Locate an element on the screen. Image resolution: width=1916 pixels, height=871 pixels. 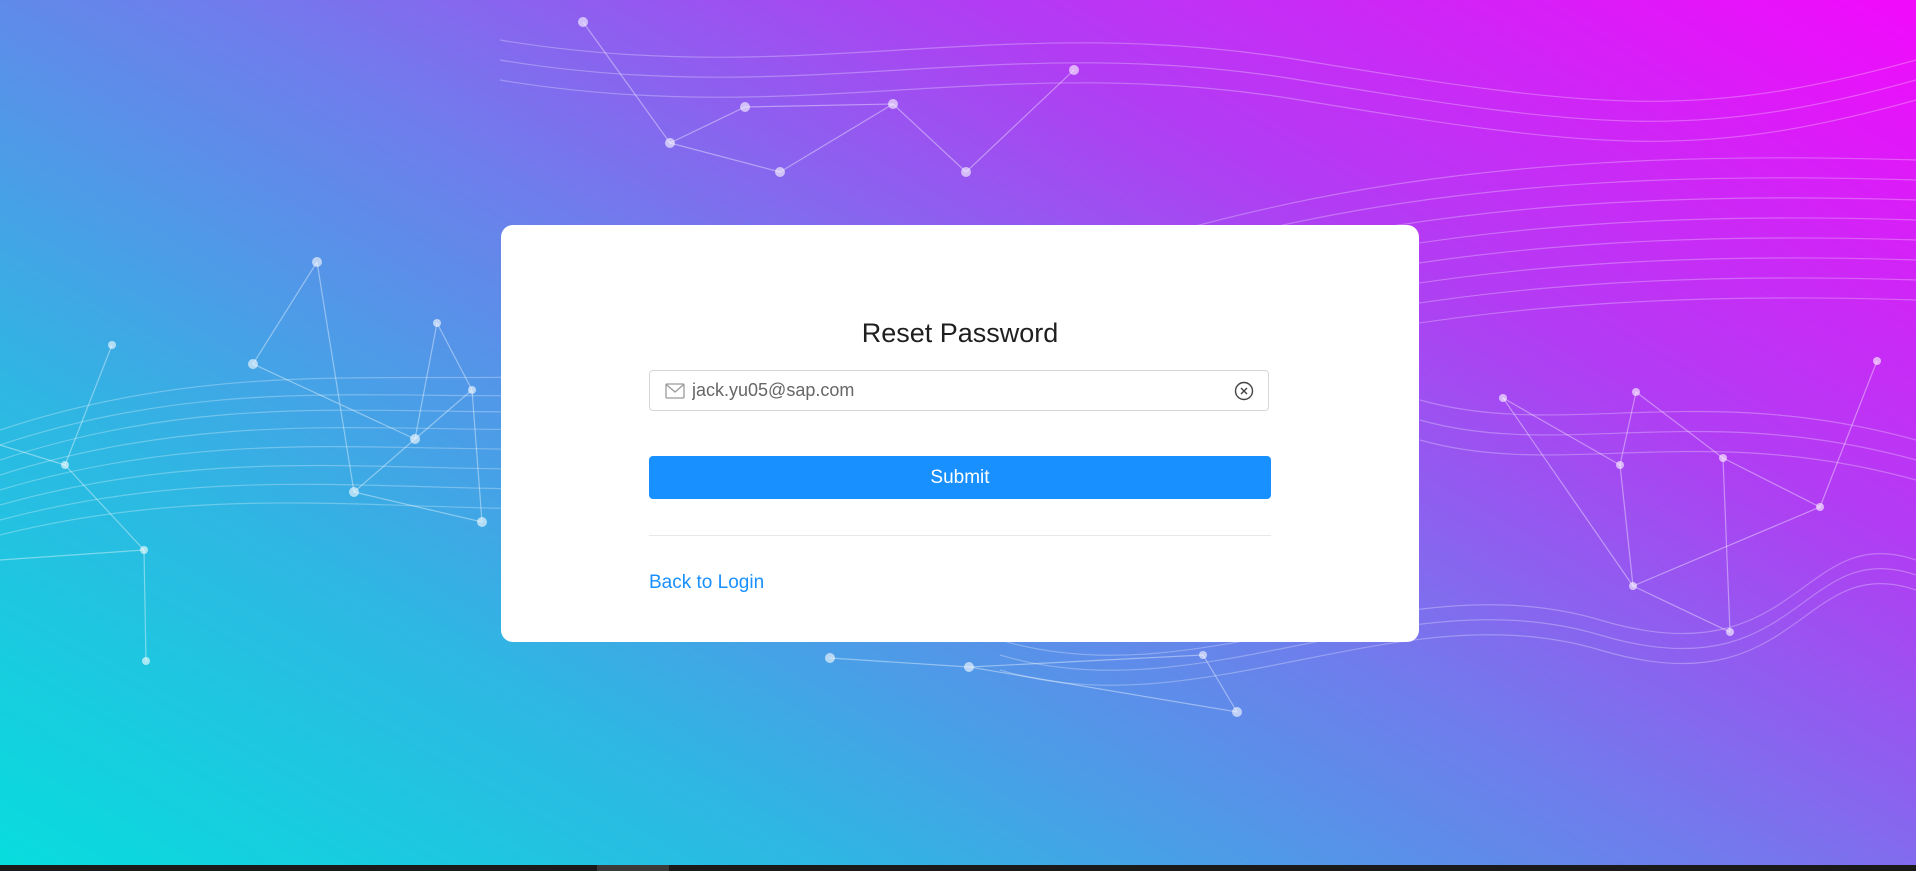
email-field is located at coordinates (959, 390).